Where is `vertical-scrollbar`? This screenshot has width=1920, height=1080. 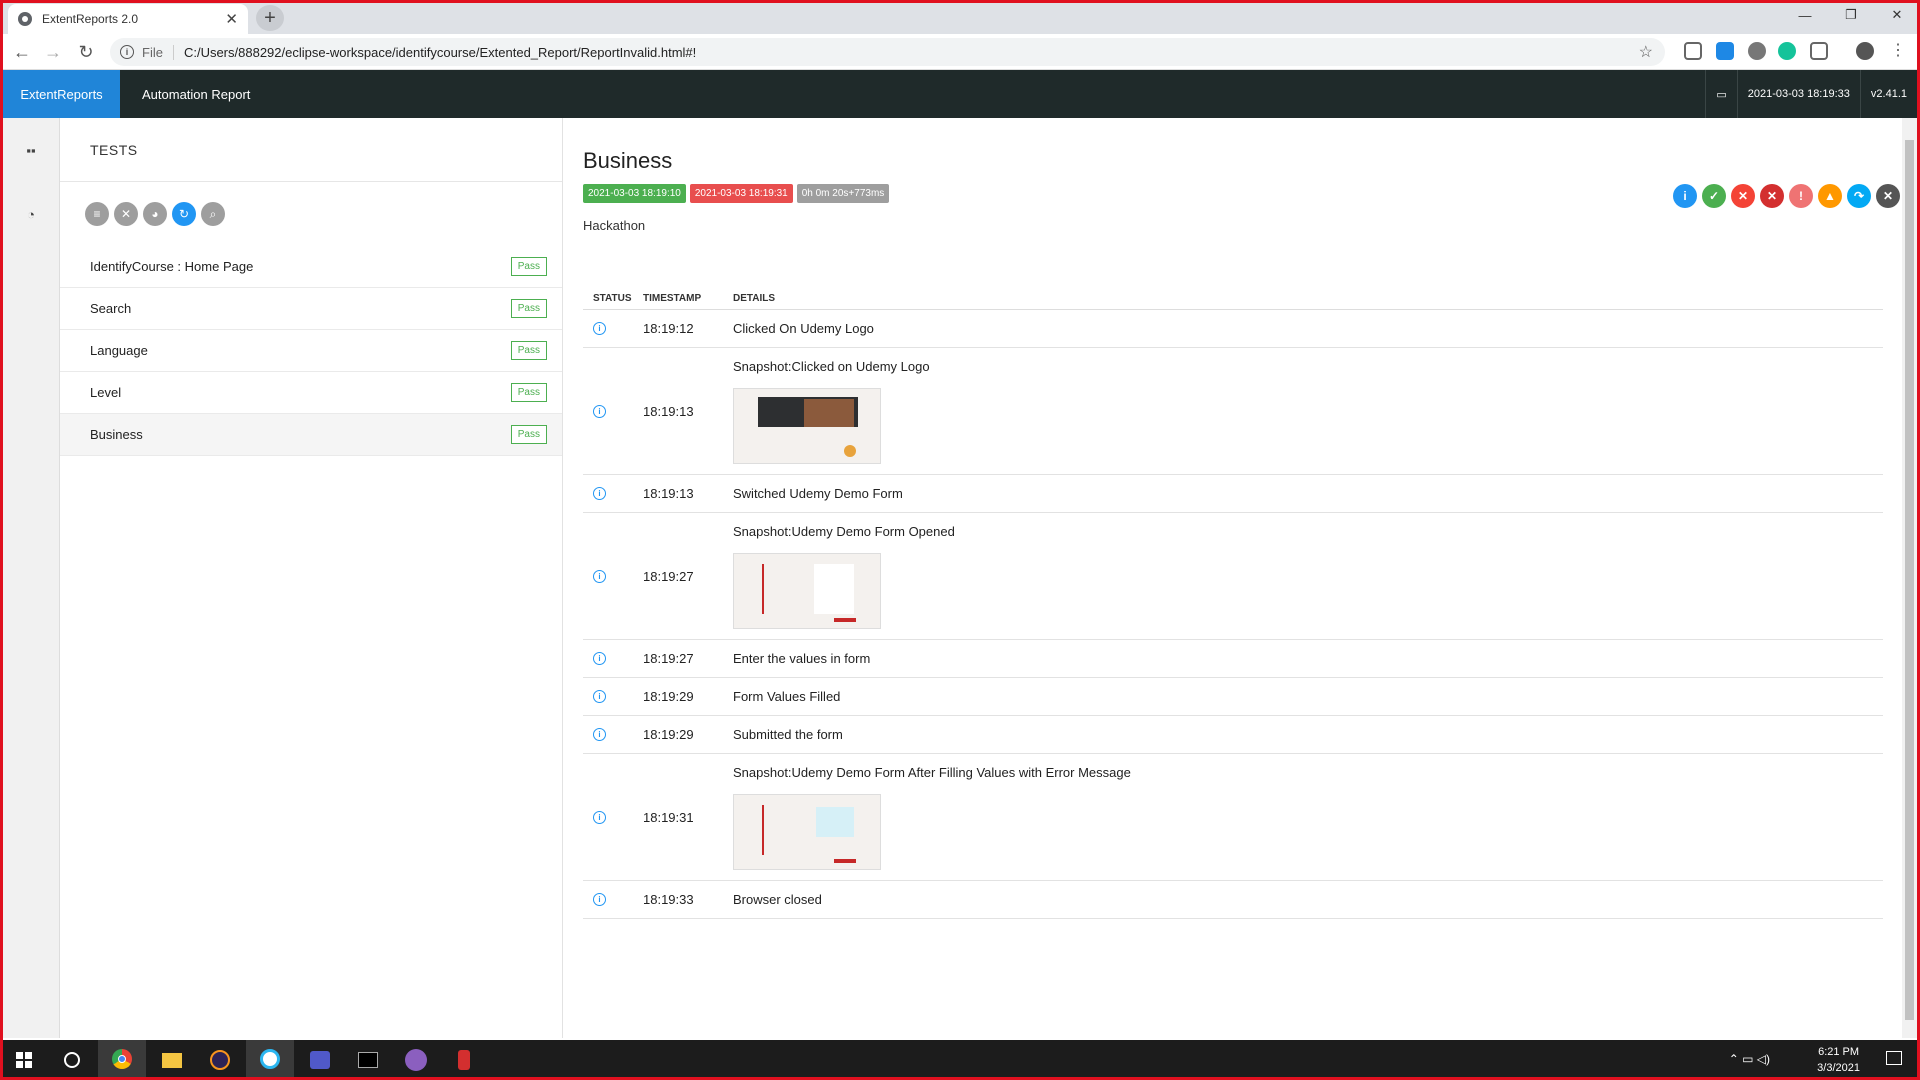 vertical-scrollbar is located at coordinates (1909, 578).